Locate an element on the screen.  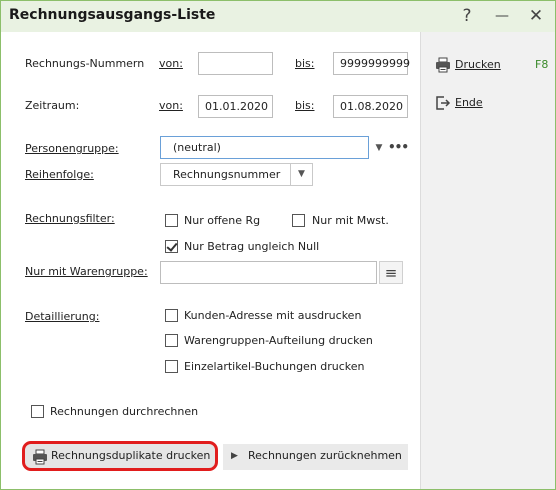
zeitraum-bis-input: 01.08.2020 is located at coordinates (370, 106).